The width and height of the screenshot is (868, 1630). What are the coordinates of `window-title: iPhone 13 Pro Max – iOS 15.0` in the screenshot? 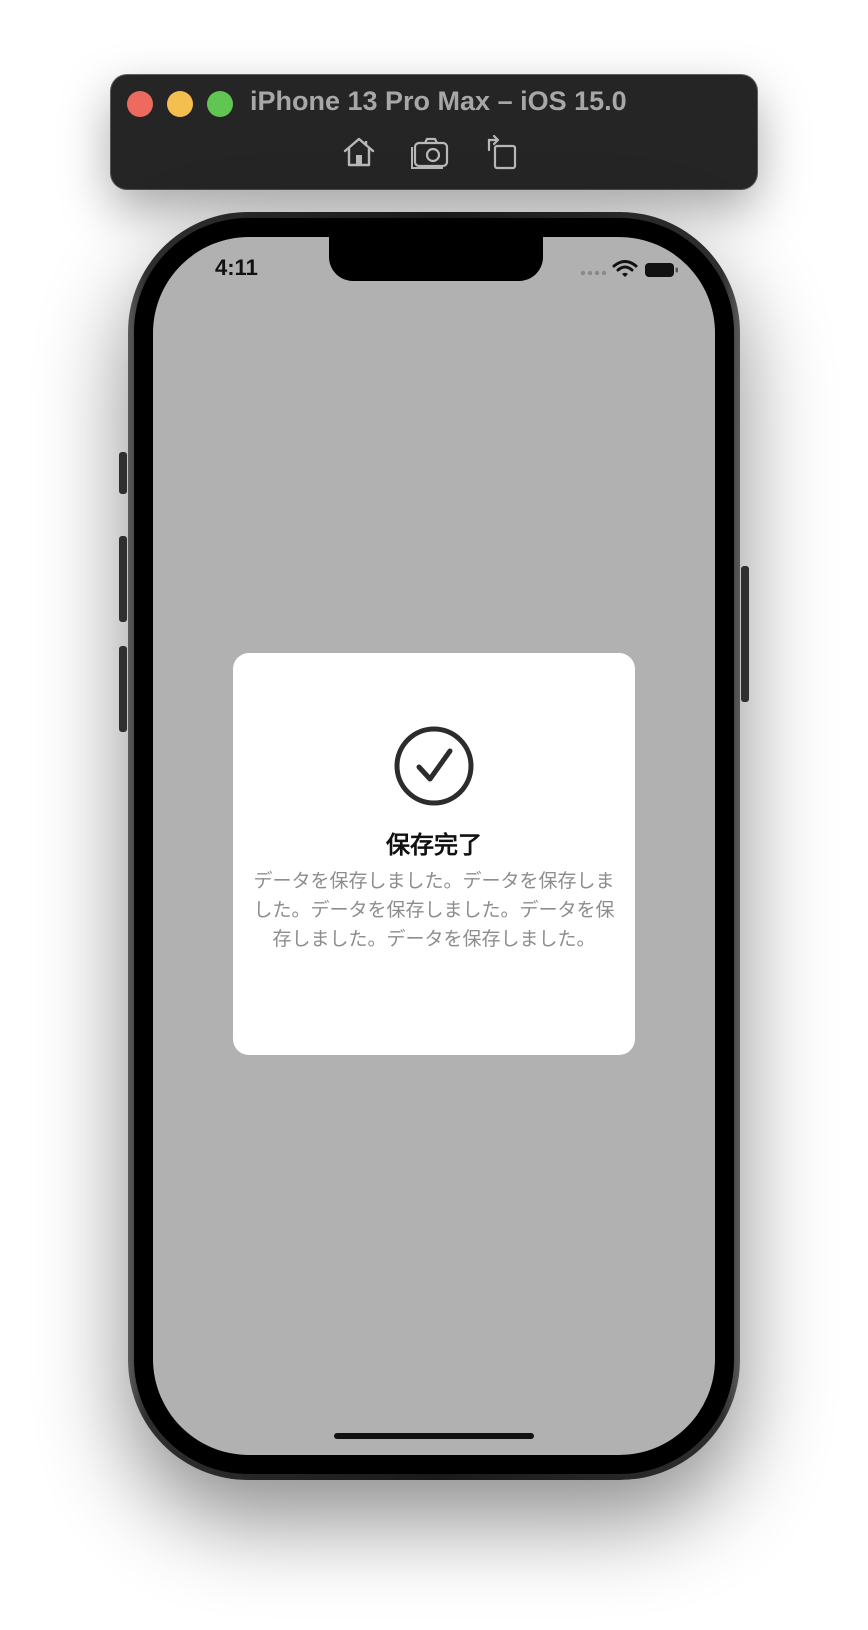 It's located at (438, 101).